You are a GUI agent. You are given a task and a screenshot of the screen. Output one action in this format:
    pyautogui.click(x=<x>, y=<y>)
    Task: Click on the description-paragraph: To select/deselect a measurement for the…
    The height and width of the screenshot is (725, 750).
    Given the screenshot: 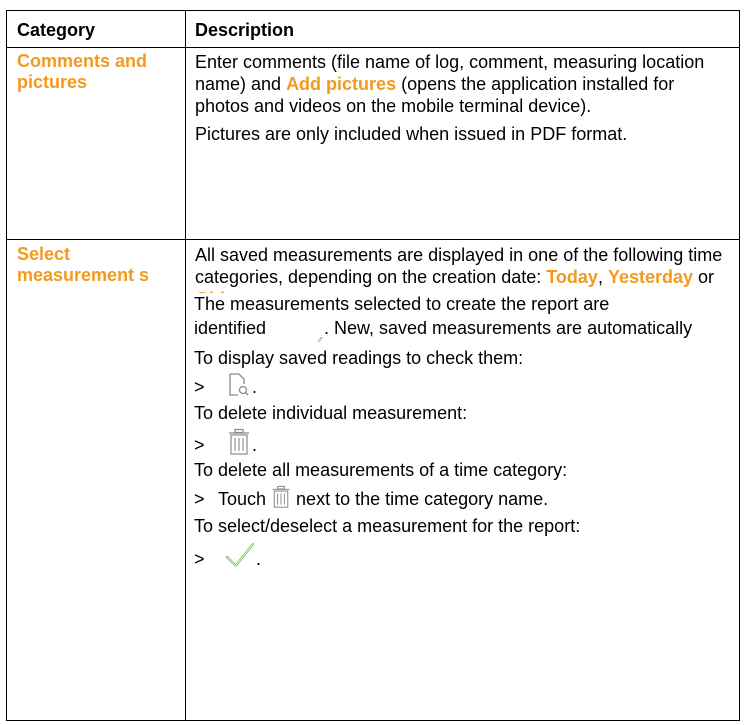 What is the action you would take?
    pyautogui.click(x=464, y=526)
    